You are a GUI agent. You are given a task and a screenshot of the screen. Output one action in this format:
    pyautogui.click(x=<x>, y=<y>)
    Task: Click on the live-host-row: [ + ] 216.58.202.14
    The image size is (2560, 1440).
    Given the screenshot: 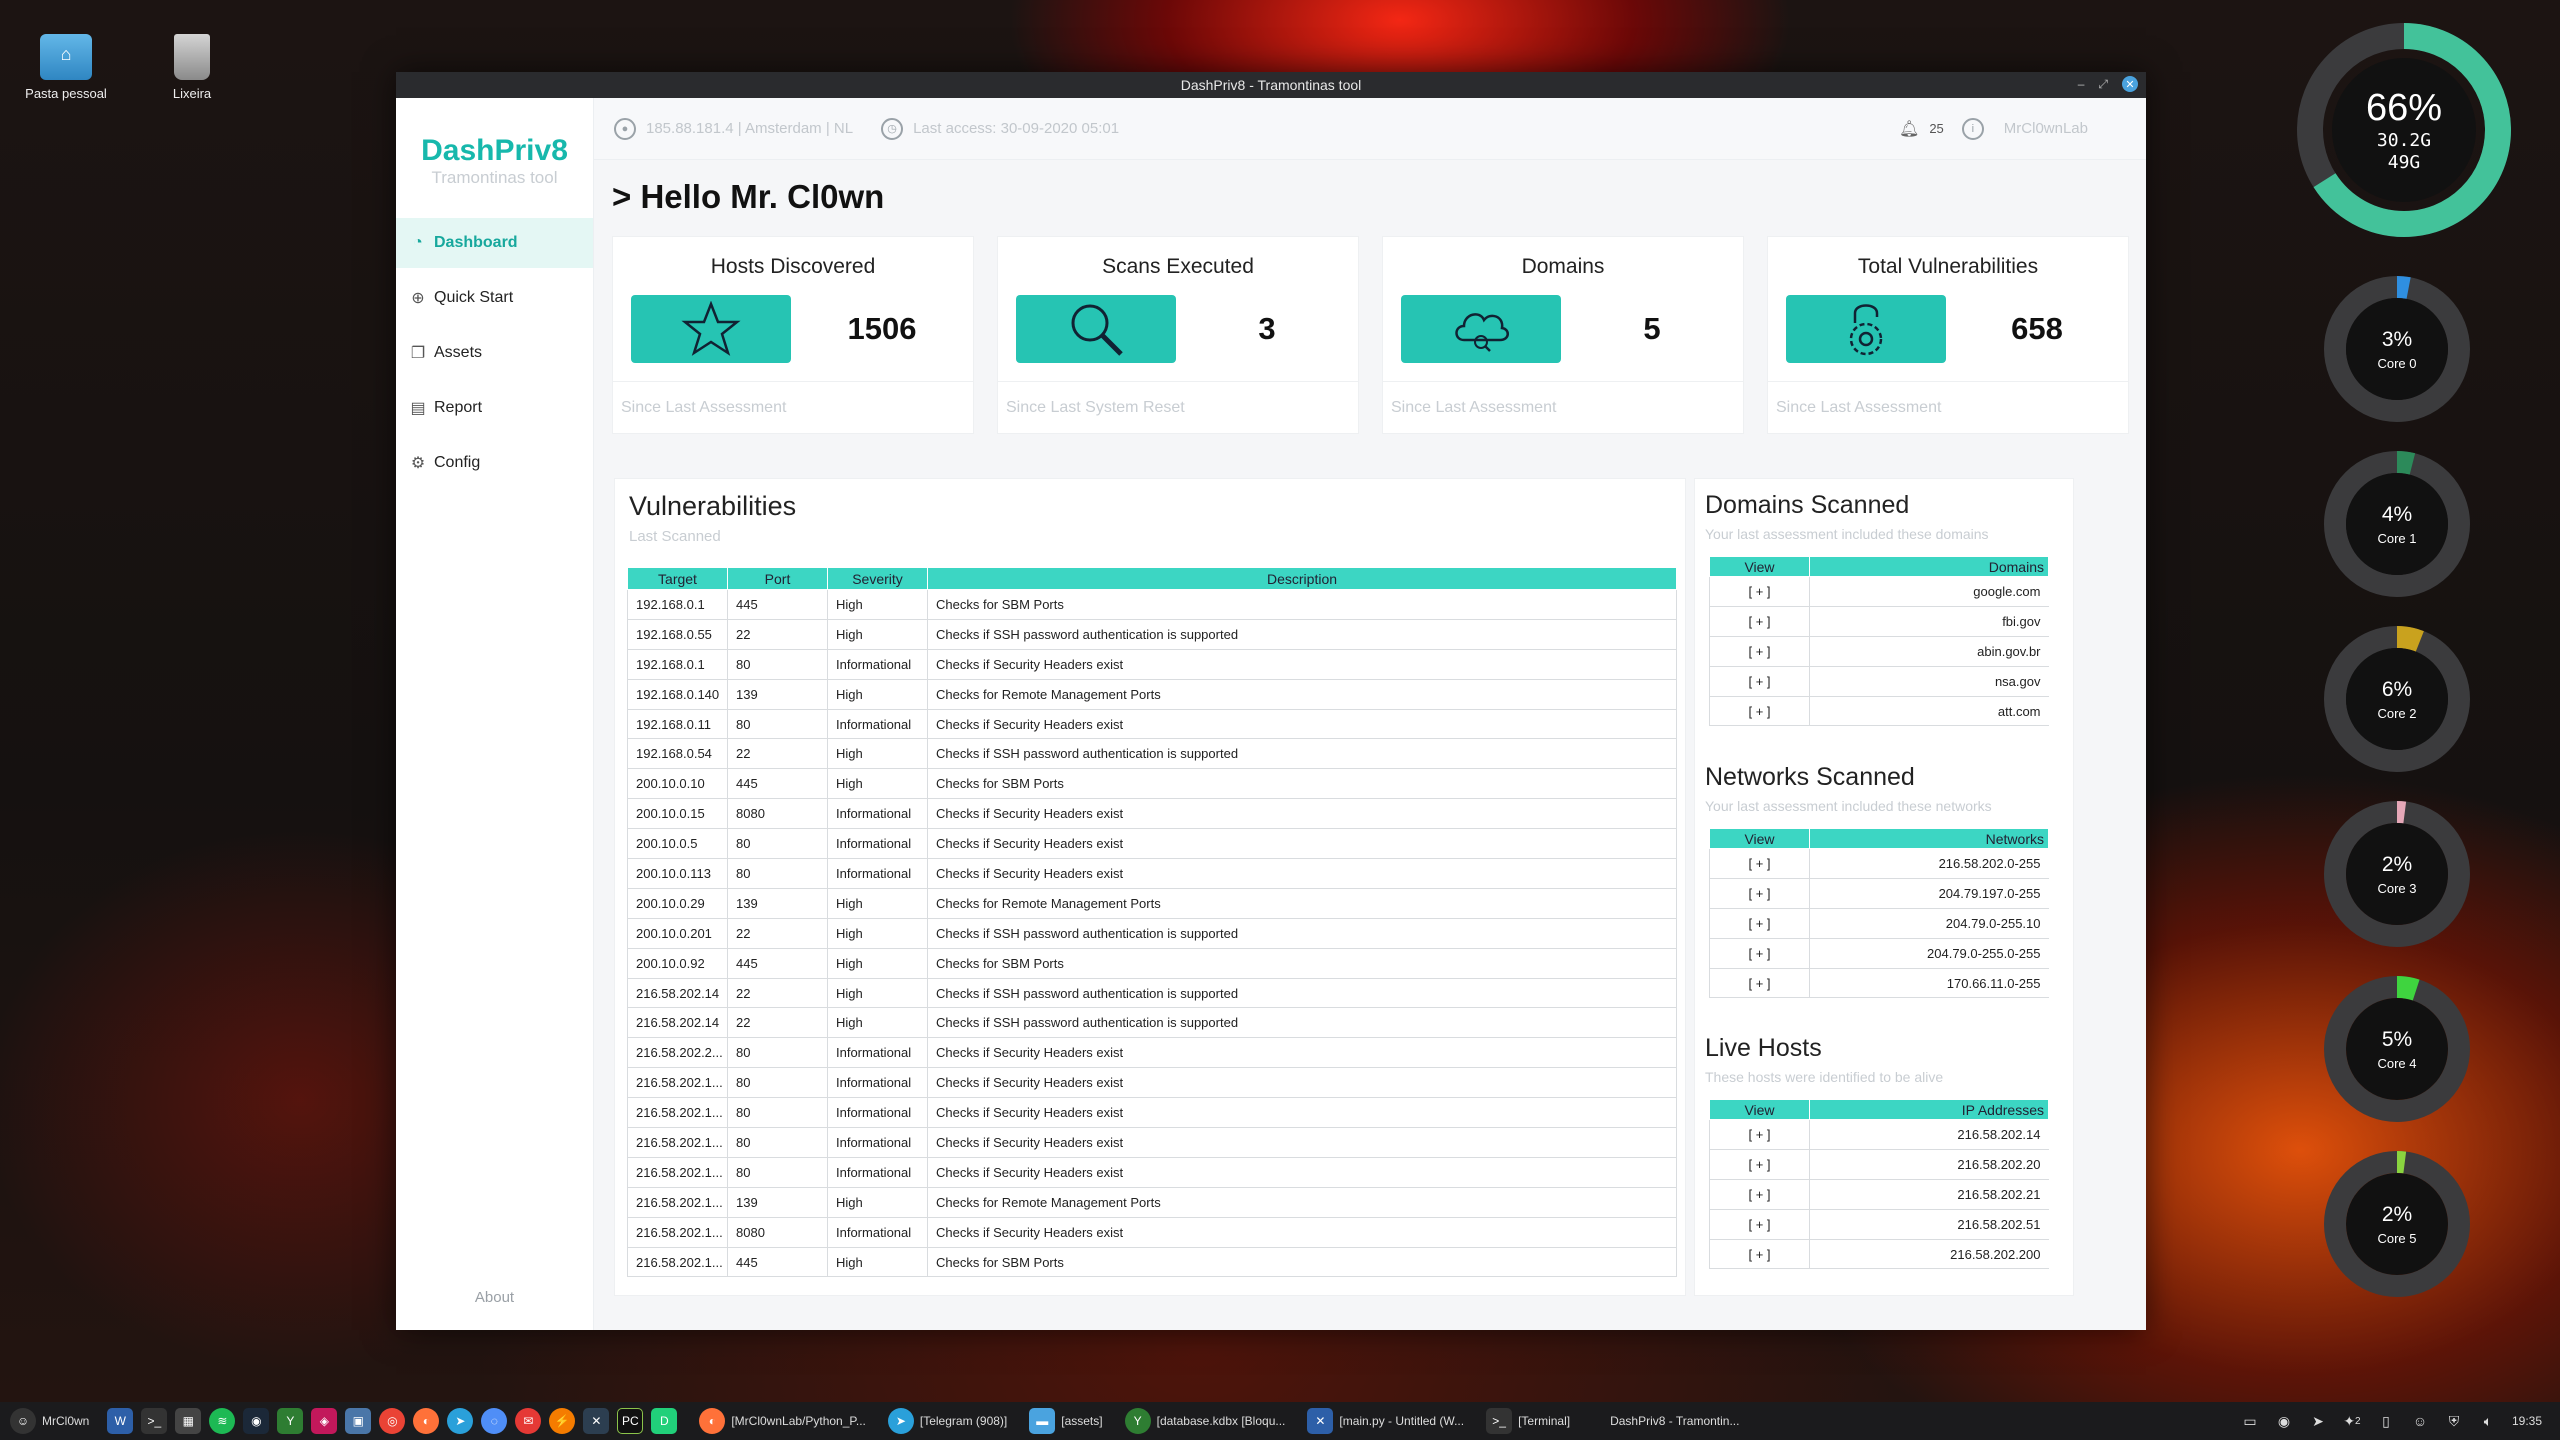 What is the action you would take?
    pyautogui.click(x=1879, y=1134)
    